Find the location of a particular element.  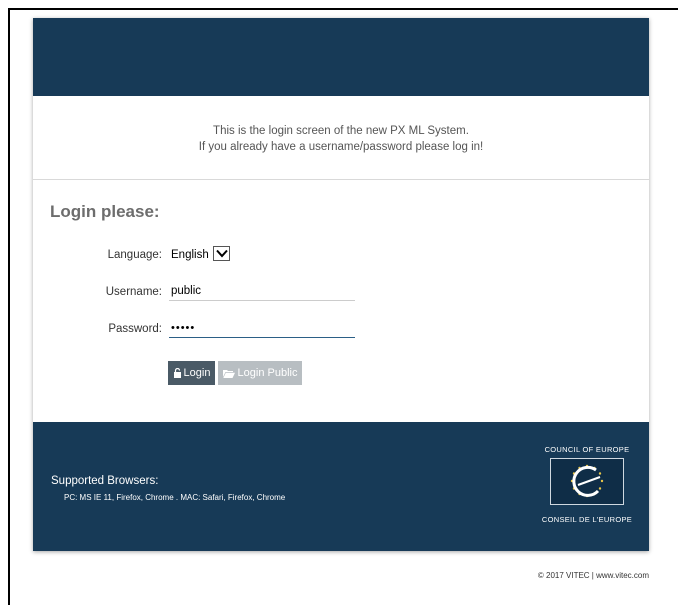

logo-top-text: COUNCIL OF EUROPE is located at coordinates (587, 449).